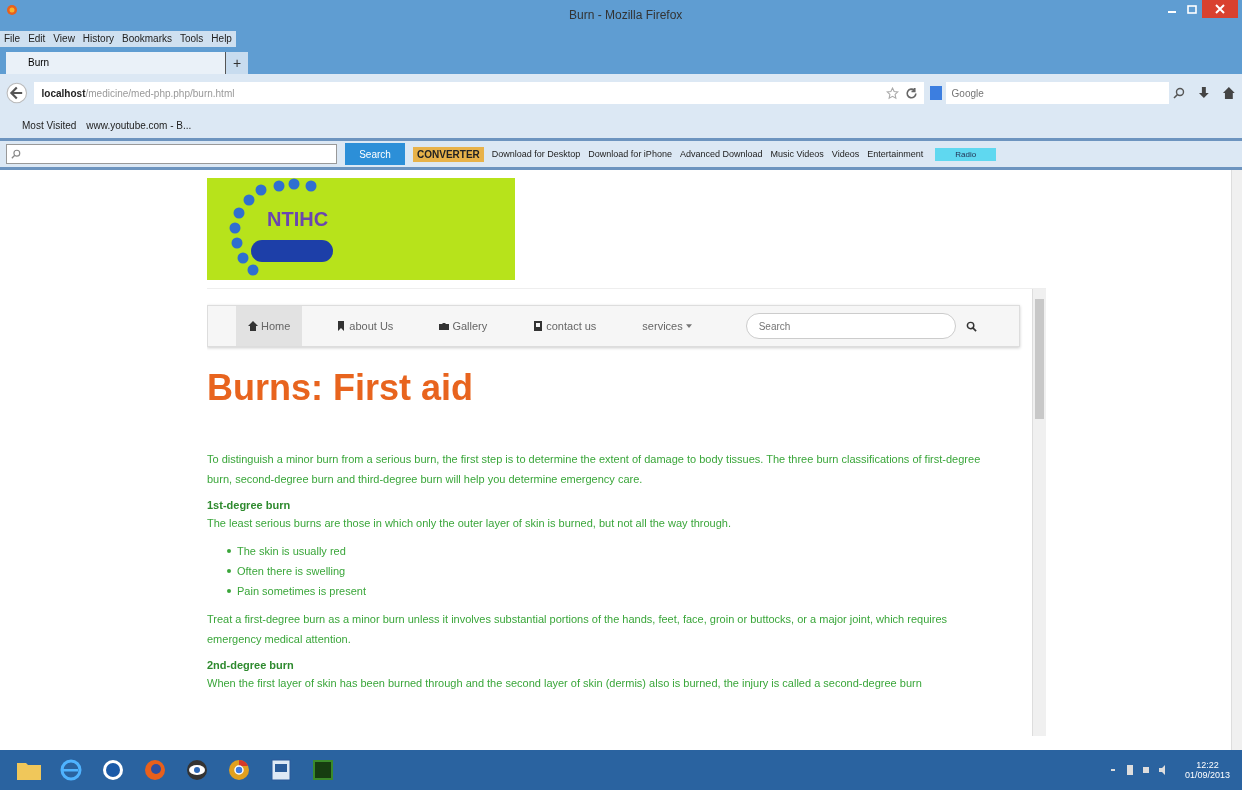 The height and width of the screenshot is (790, 1242). What do you see at coordinates (361, 229) in the screenshot?
I see `site-logo: NTIHC` at bounding box center [361, 229].